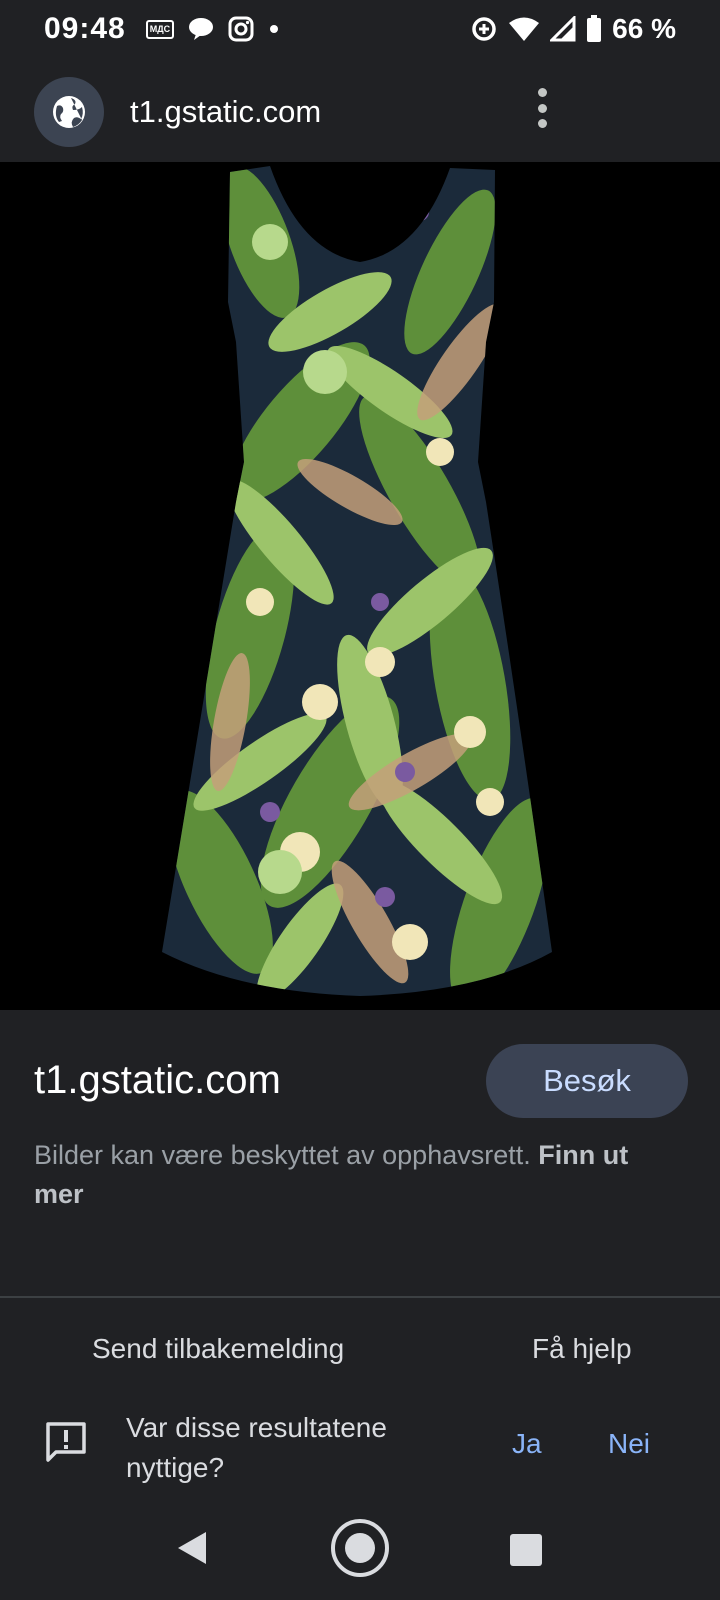 The width and height of the screenshot is (720, 1600). Describe the element at coordinates (85, 28) in the screenshot. I see `status-time: 09:48` at that location.